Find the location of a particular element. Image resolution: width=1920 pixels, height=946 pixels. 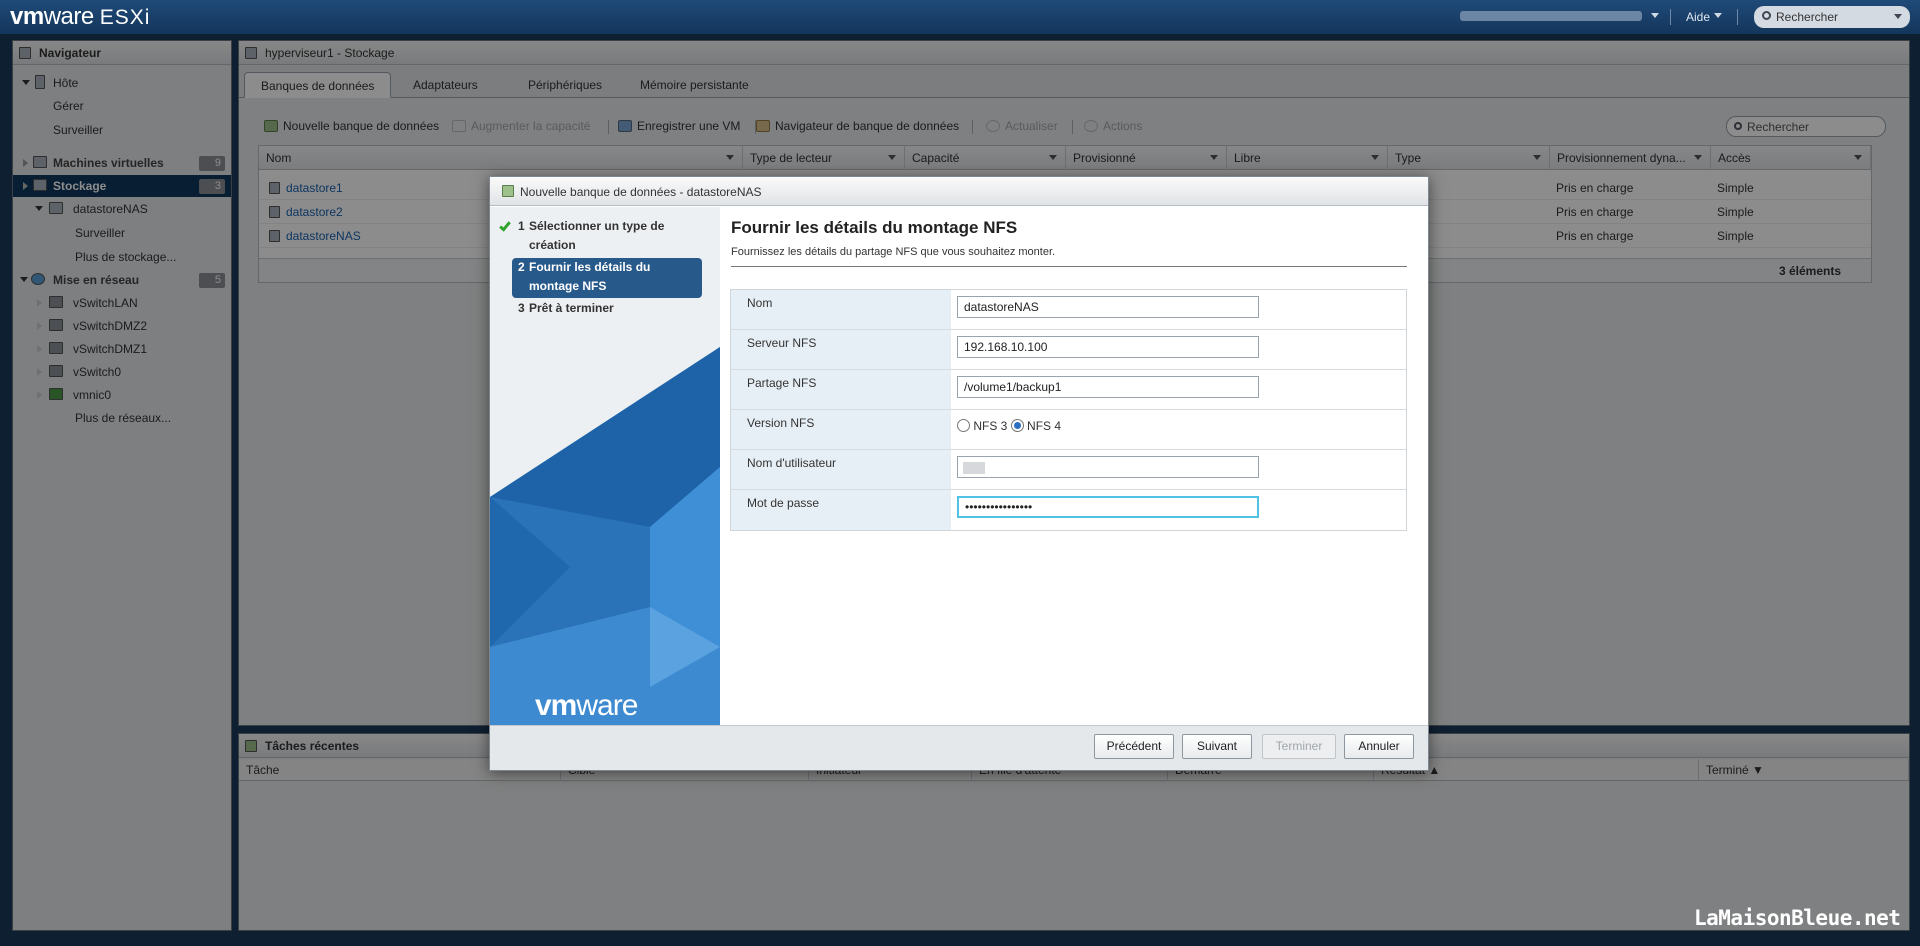

nfs-server-label: Serveur NFS is located at coordinates (841, 349).